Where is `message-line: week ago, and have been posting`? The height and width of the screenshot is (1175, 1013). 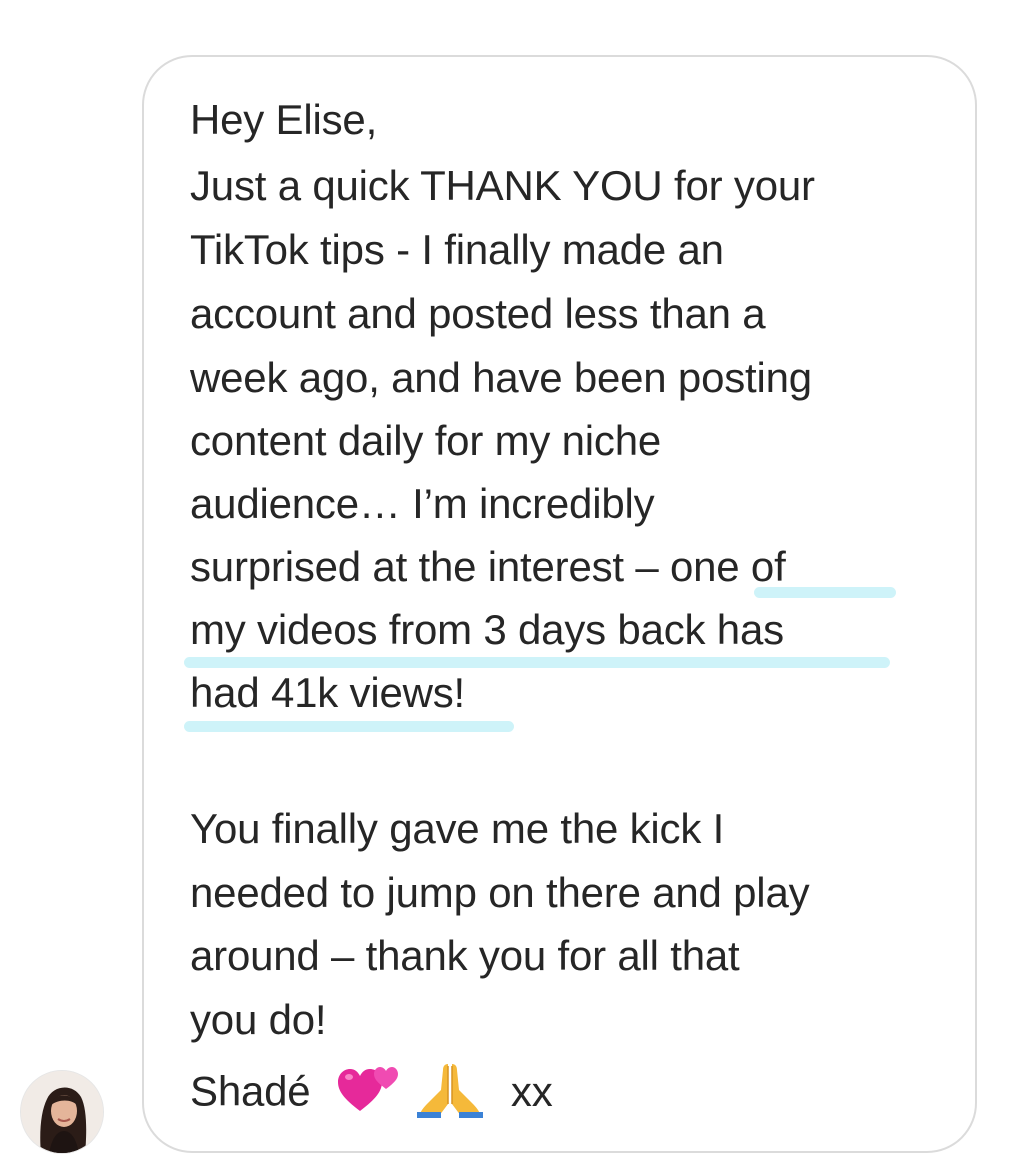 message-line: week ago, and have been posting is located at coordinates (501, 377).